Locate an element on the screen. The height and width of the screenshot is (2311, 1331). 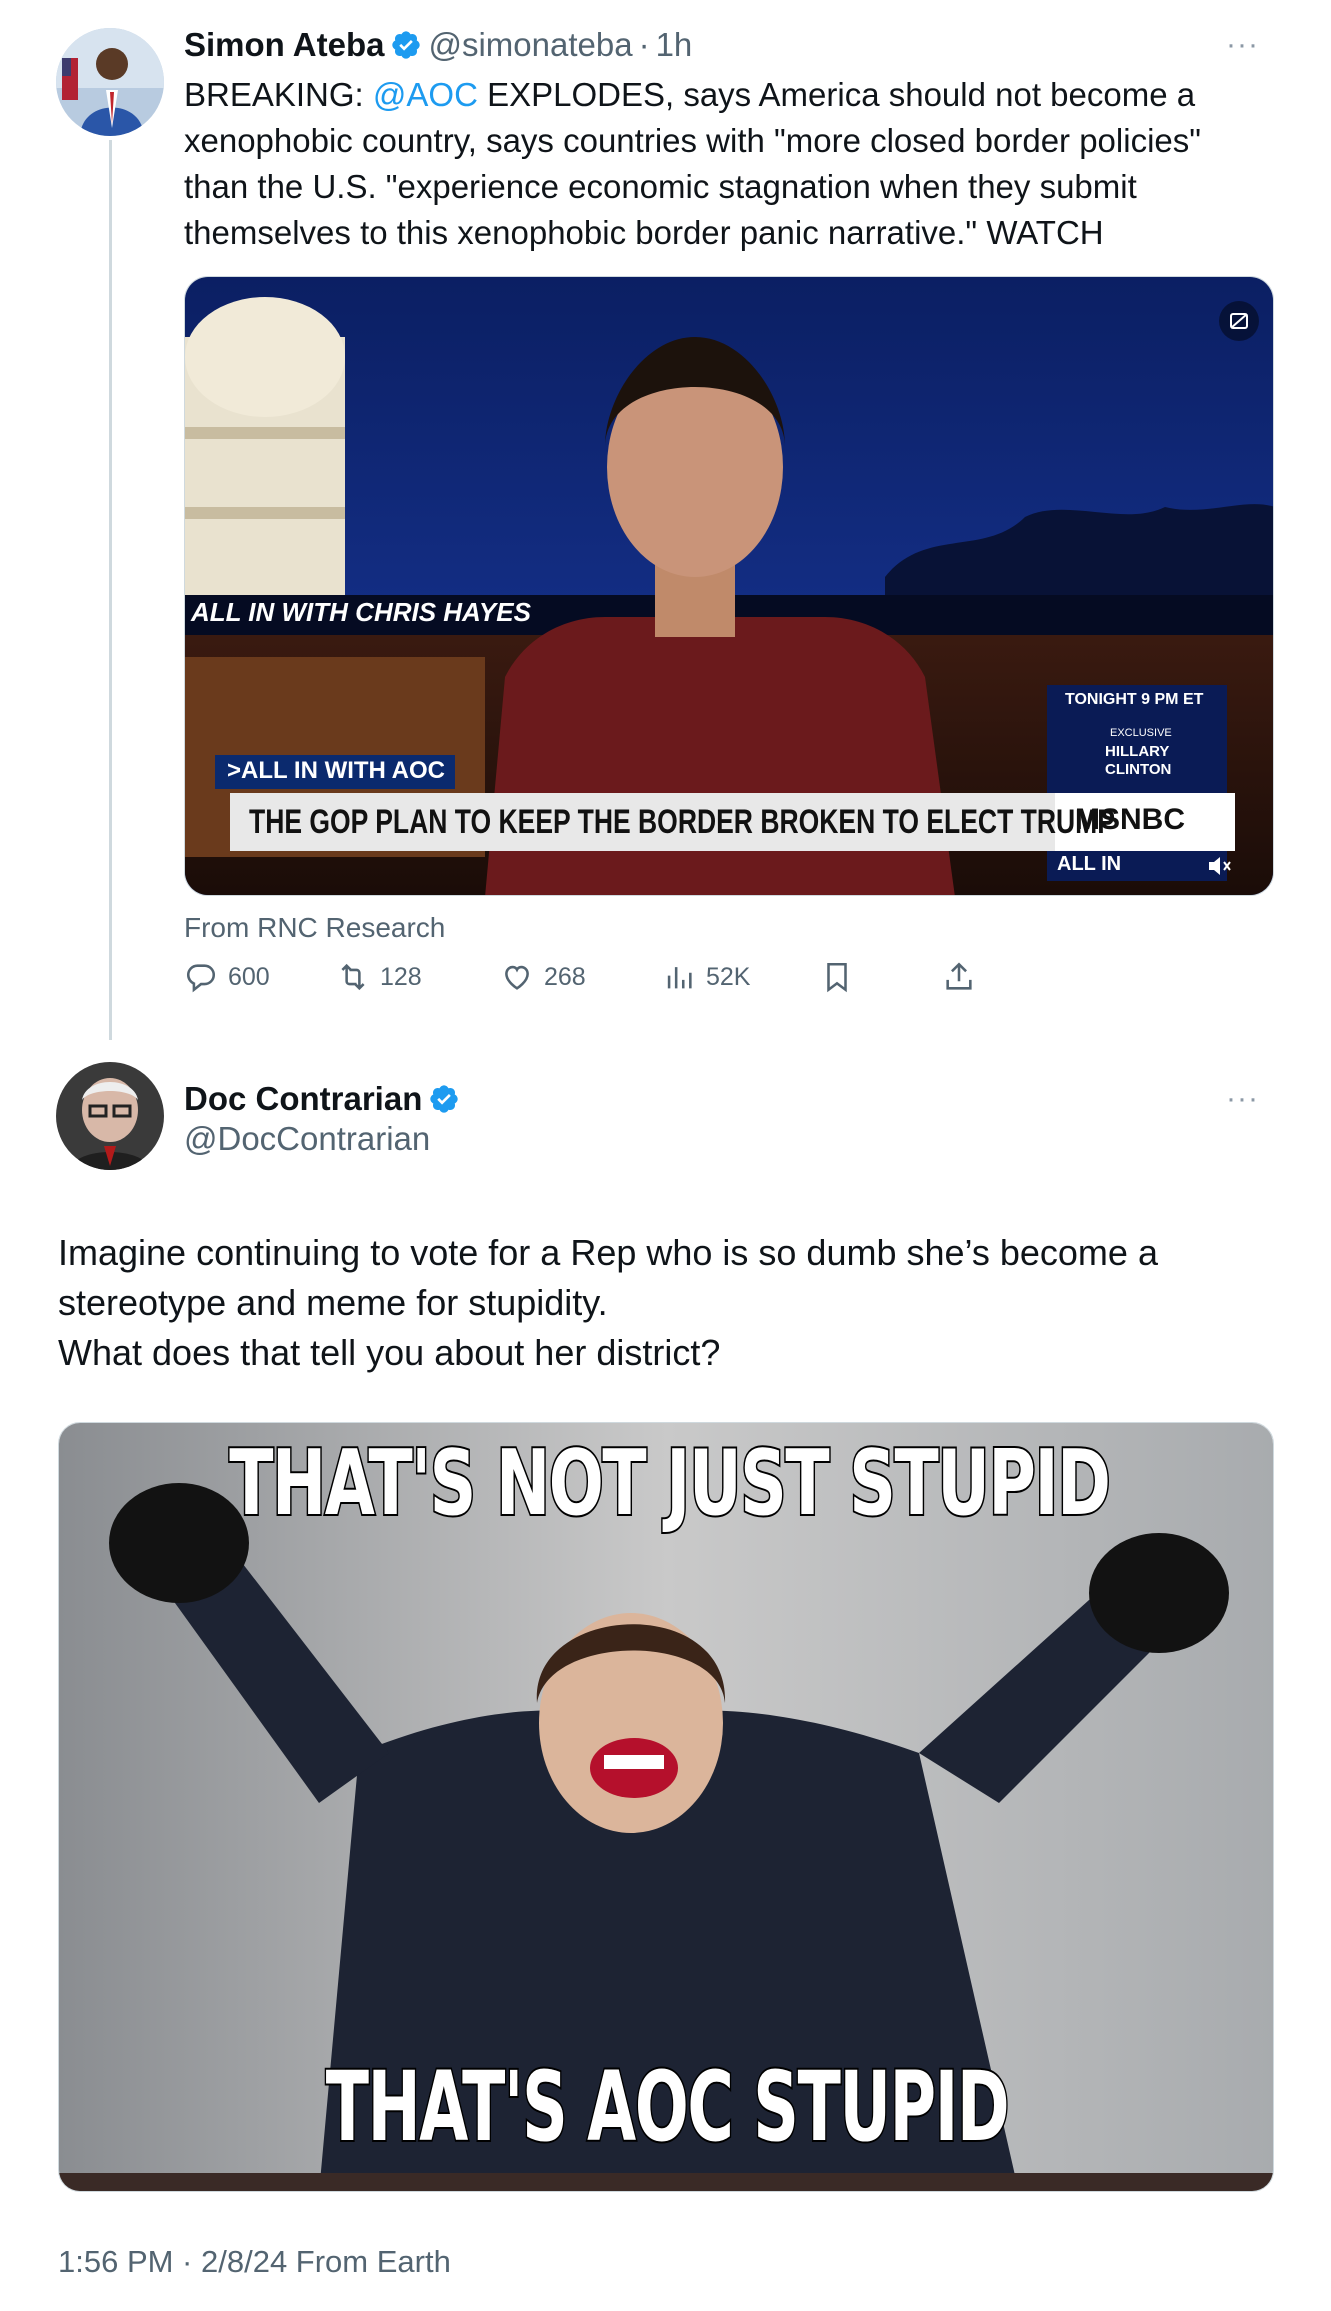
views-button: 52K is located at coordinates (706, 977).